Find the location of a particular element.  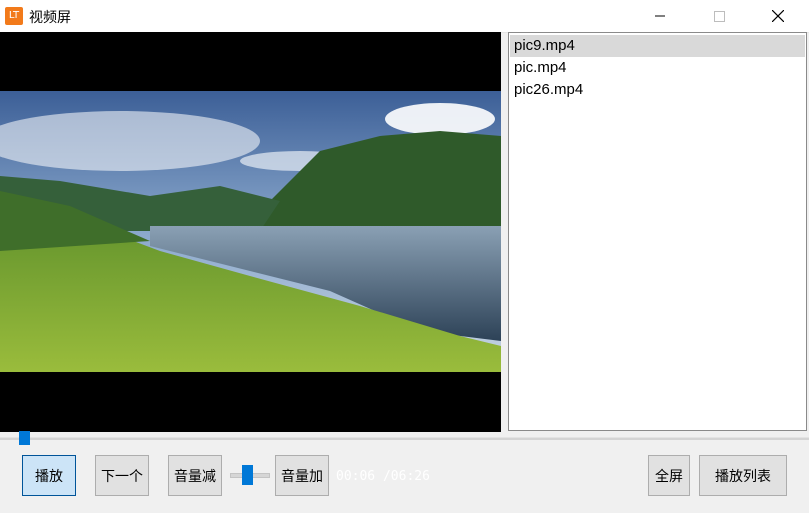

play-button: 播放 is located at coordinates (49, 475).